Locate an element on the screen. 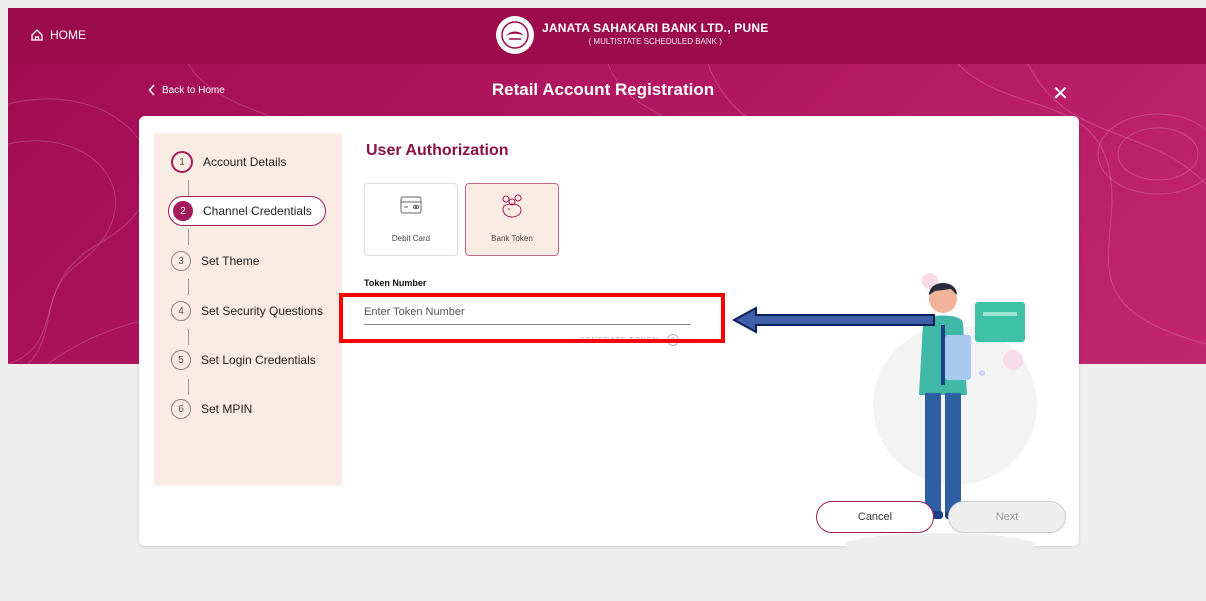 This screenshot has width=1206, height=601. home-label: HOME is located at coordinates (68, 35).